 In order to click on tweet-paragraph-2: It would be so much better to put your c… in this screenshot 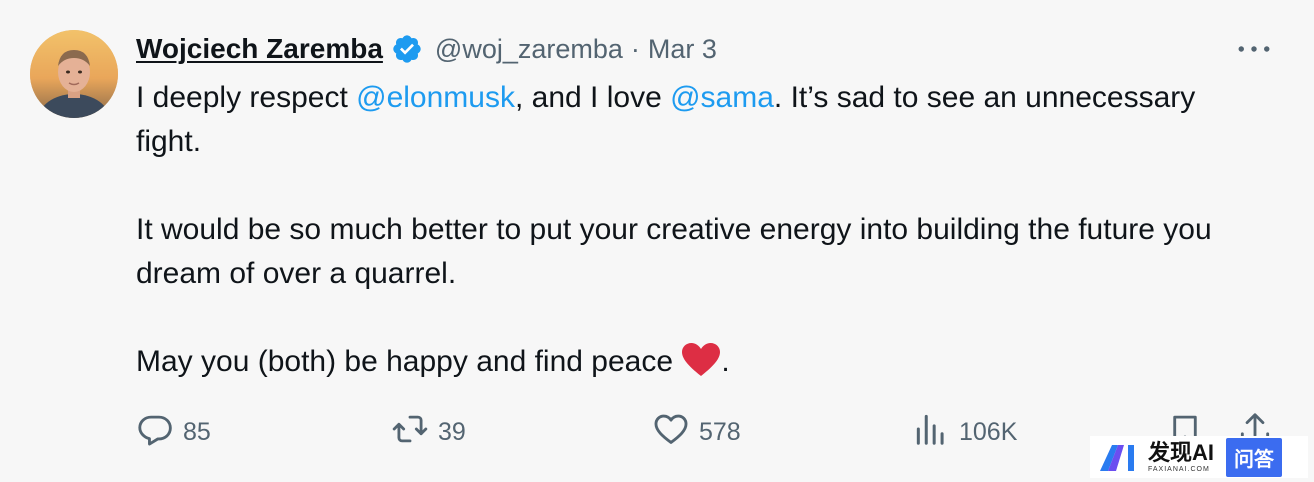, I will do `click(674, 251)`.